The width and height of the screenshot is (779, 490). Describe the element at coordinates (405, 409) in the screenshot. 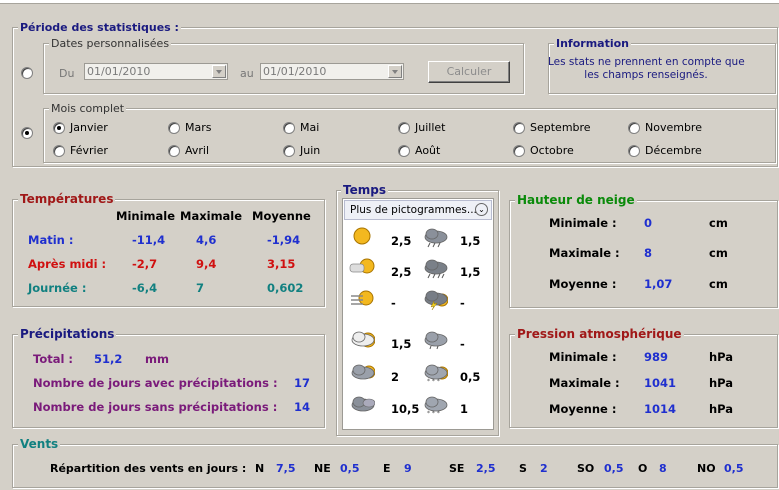

I see `temps-left-value: 10,5` at that location.